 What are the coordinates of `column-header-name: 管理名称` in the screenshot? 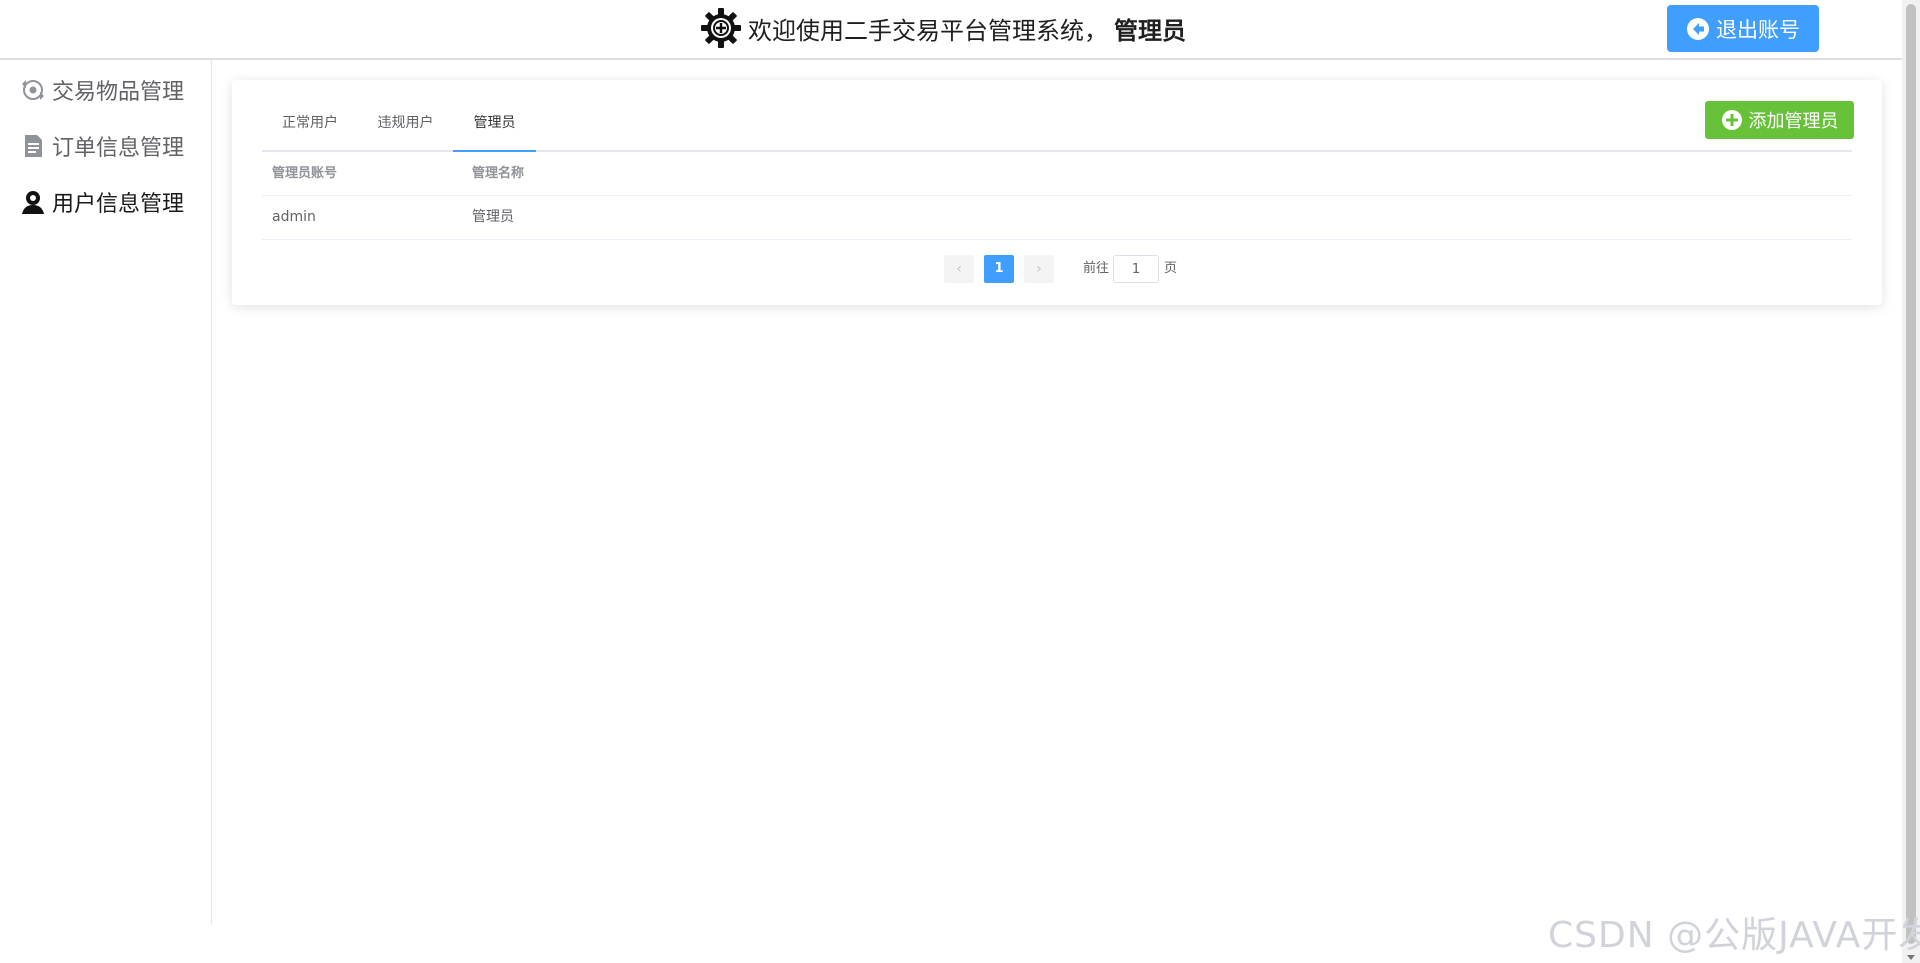 It's located at (498, 173).